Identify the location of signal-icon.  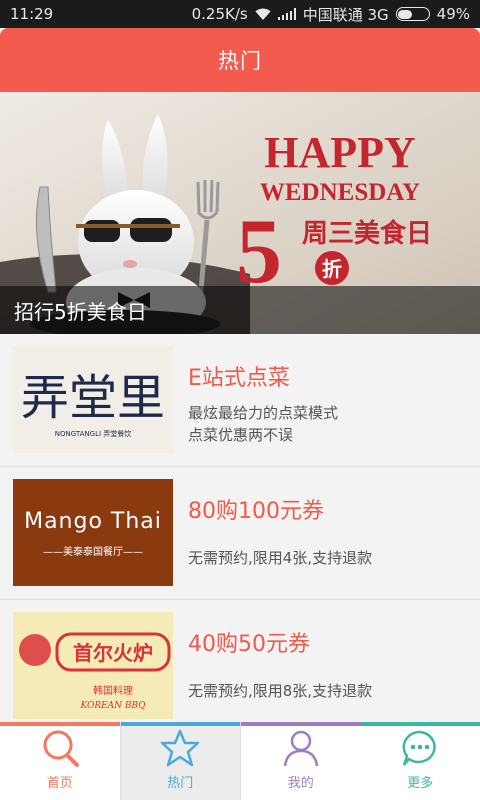
(286, 14).